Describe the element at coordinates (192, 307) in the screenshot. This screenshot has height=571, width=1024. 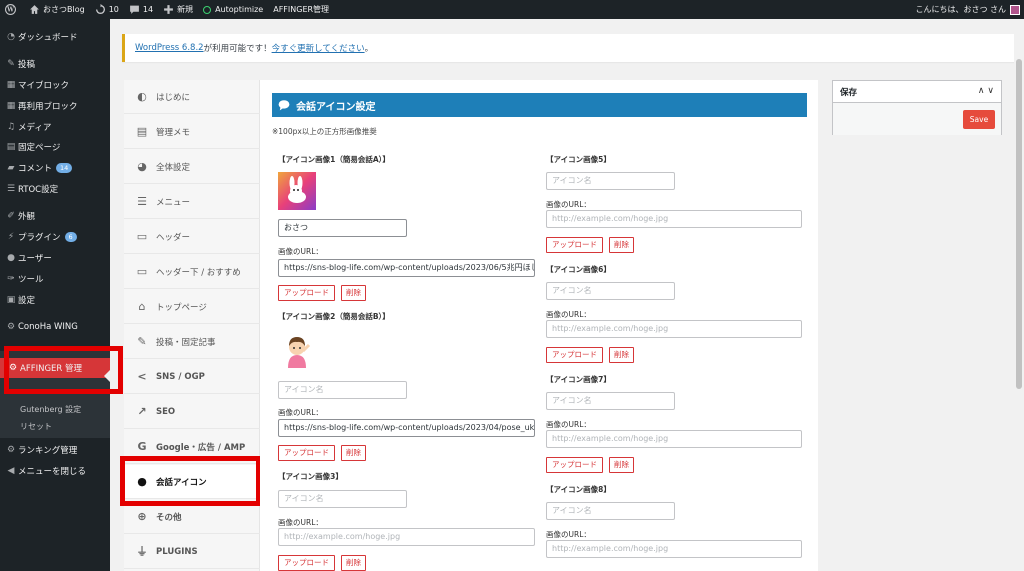
I see `tab-top-page: ⌂ トップページ` at that location.